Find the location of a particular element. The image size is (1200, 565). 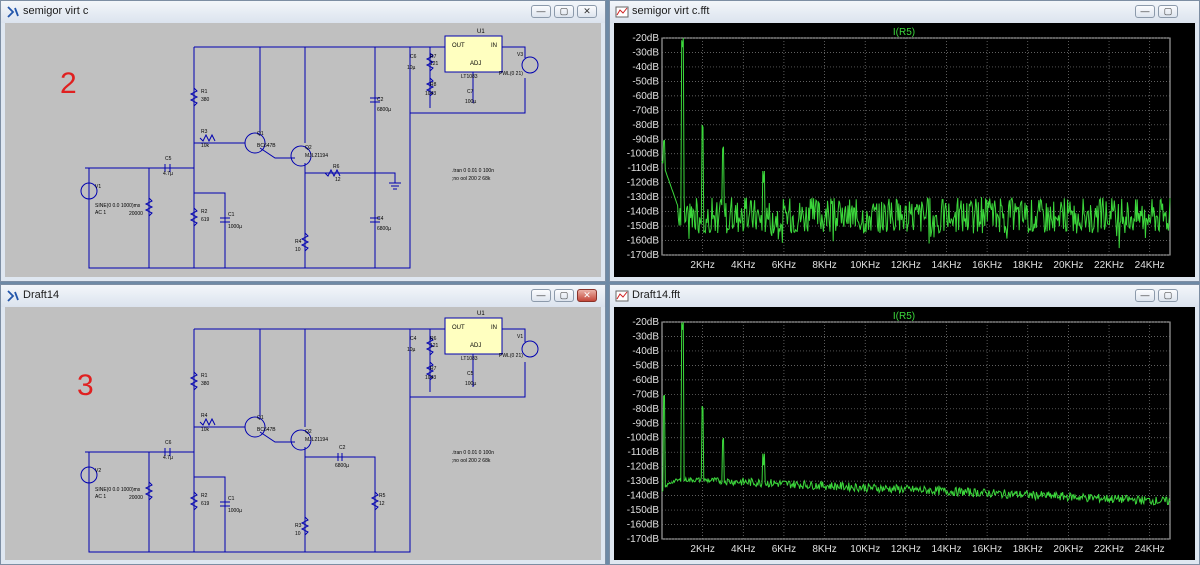

y-tick-label: -110dB is located at coordinates (643, 452).